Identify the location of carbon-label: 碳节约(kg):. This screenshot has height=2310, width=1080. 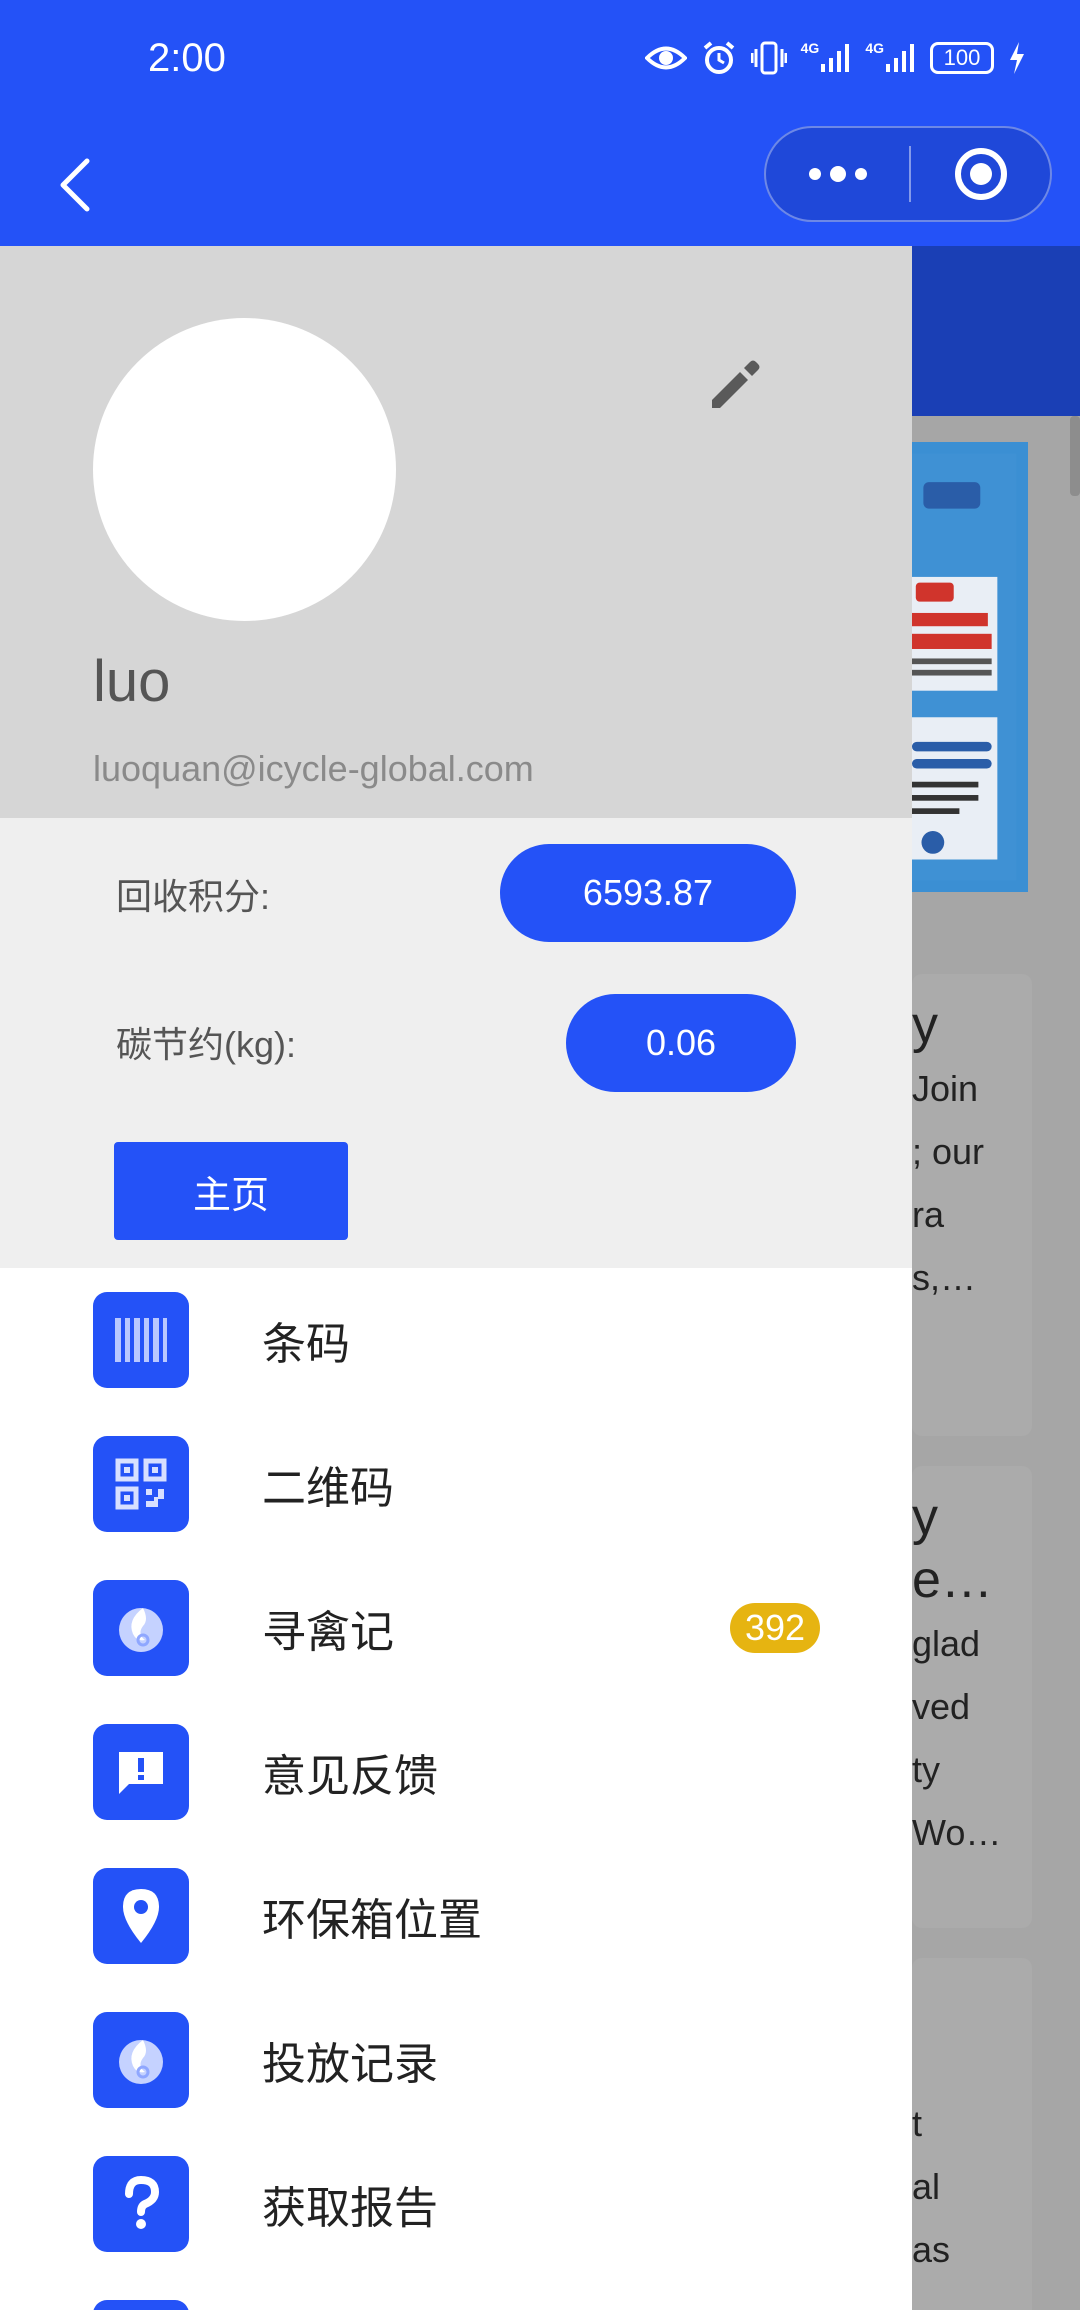
(206, 1044).